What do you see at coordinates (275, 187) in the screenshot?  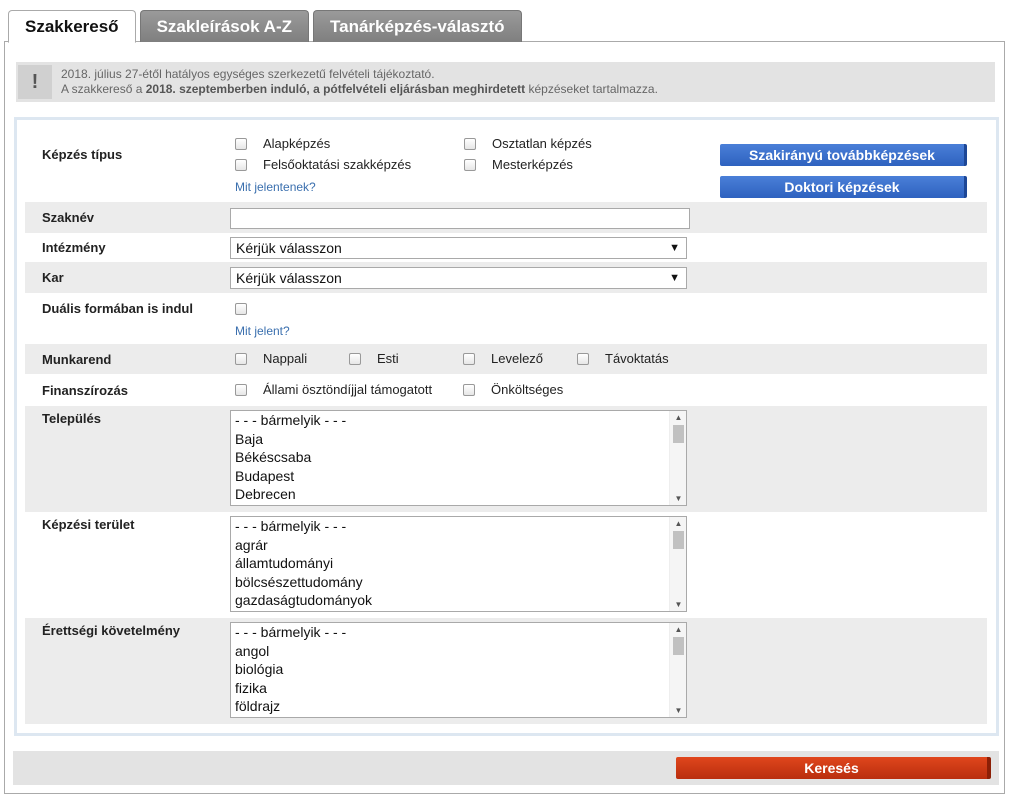 I see `mit-jelentenek-link: Mit jelentenek?` at bounding box center [275, 187].